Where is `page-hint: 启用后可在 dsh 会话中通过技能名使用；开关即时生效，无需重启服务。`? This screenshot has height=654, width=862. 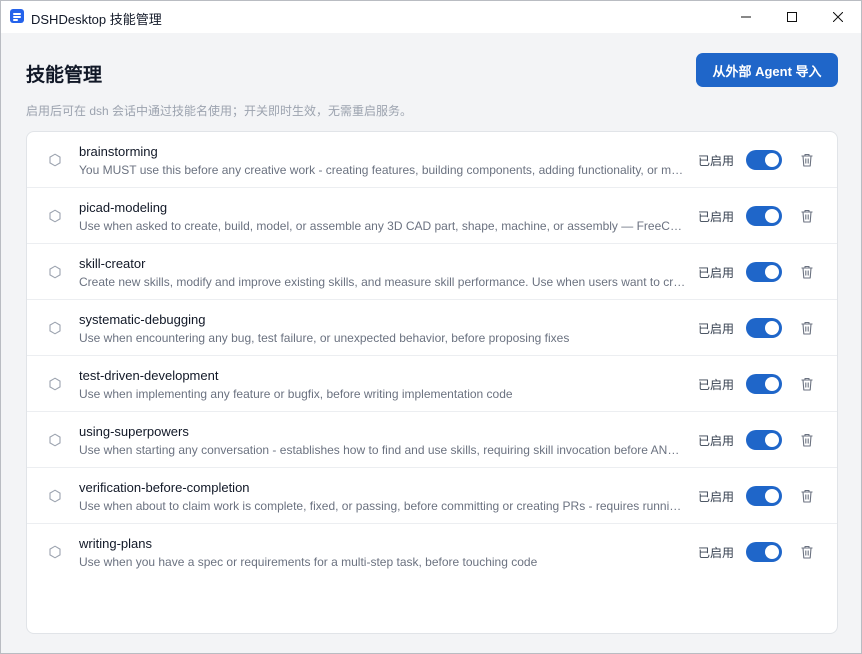
page-hint: 启用后可在 dsh 会话中通过技能名使用；开关即时生效，无需重启服务。 is located at coordinates (219, 111).